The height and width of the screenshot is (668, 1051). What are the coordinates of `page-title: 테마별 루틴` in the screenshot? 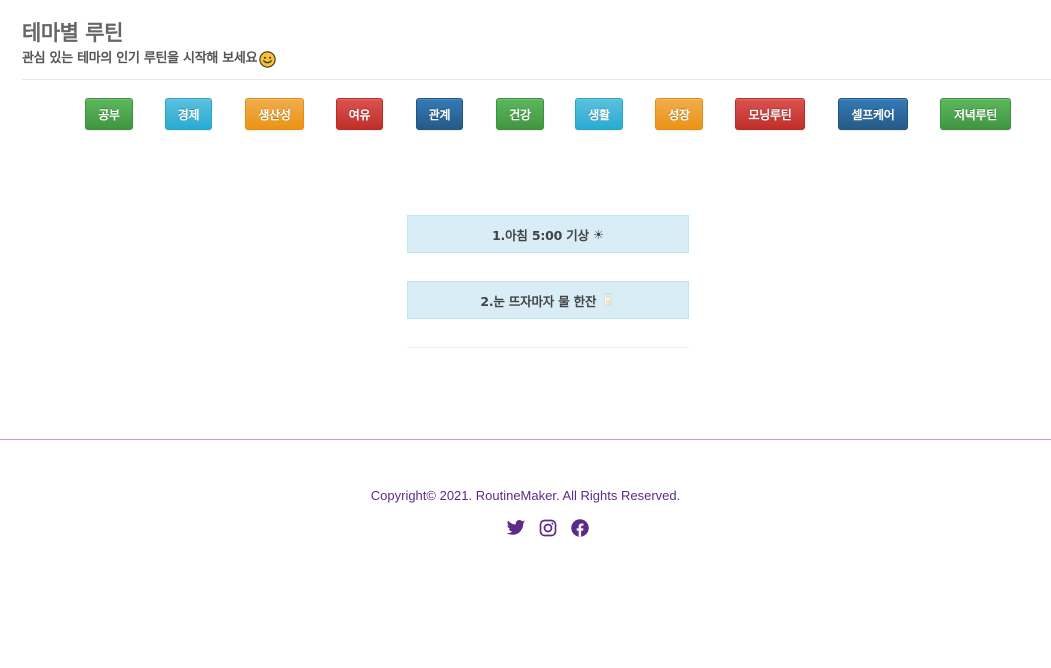 It's located at (72, 33).